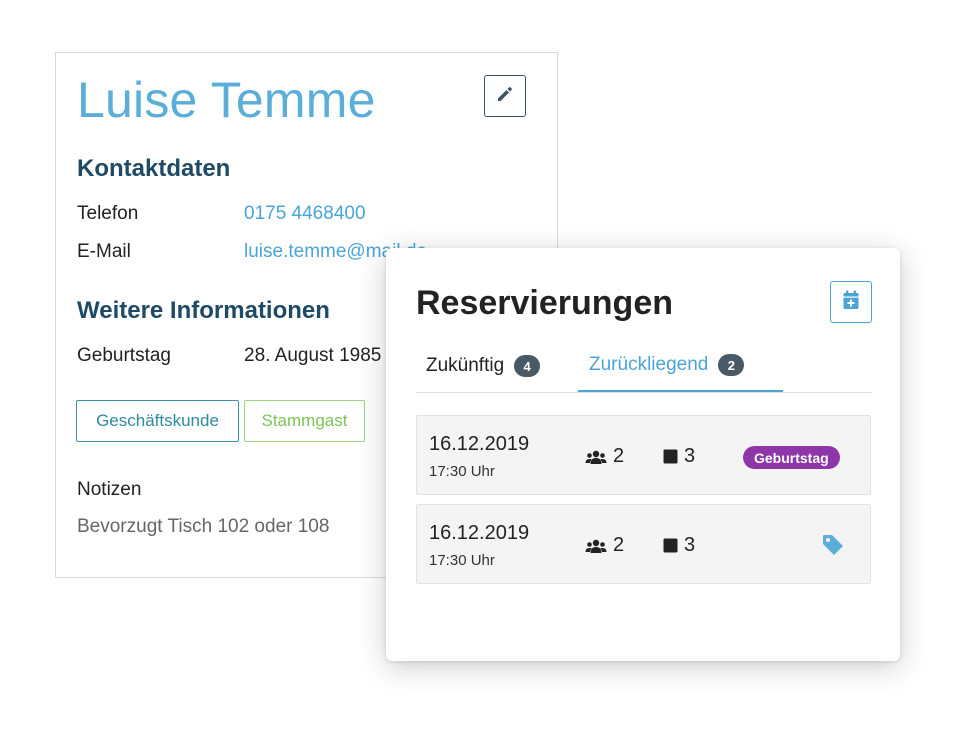 This screenshot has width=968, height=733. Describe the element at coordinates (108, 213) in the screenshot. I see `phone-label: Telefon` at that location.